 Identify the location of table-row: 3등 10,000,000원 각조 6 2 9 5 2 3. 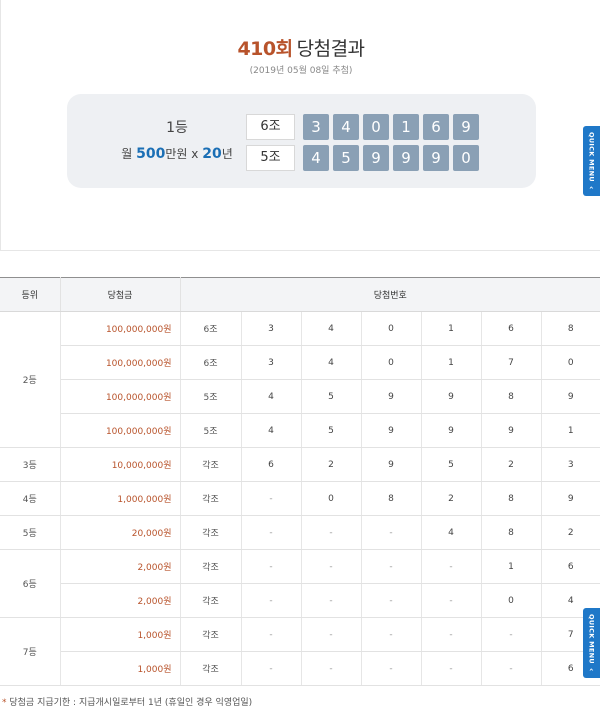
(300, 464).